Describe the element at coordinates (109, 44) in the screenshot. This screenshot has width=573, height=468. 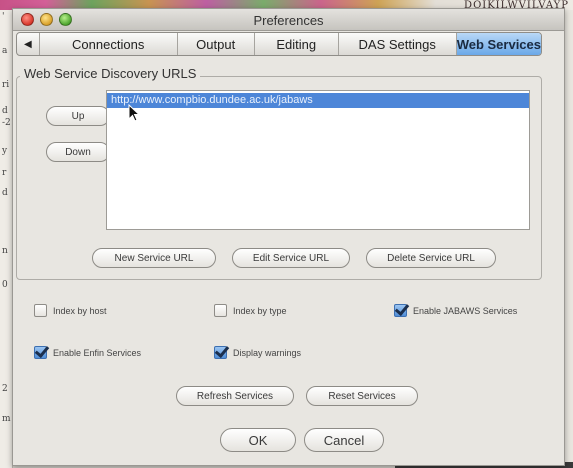
I see `tab-connections: Connections` at that location.